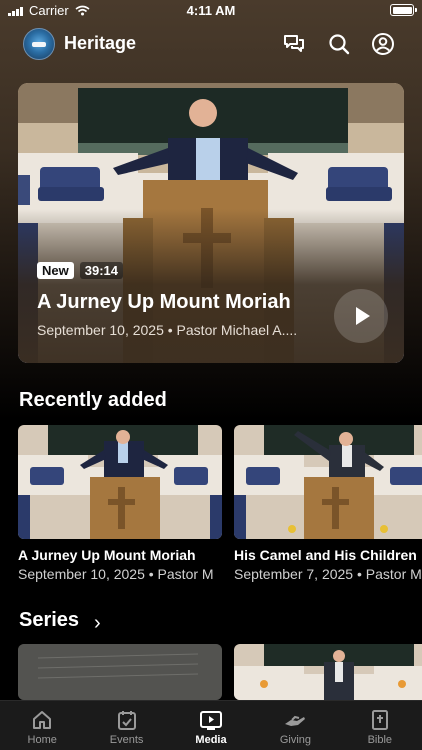 This screenshot has width=422, height=750. Describe the element at coordinates (361, 316) in the screenshot. I see `play-button` at that location.